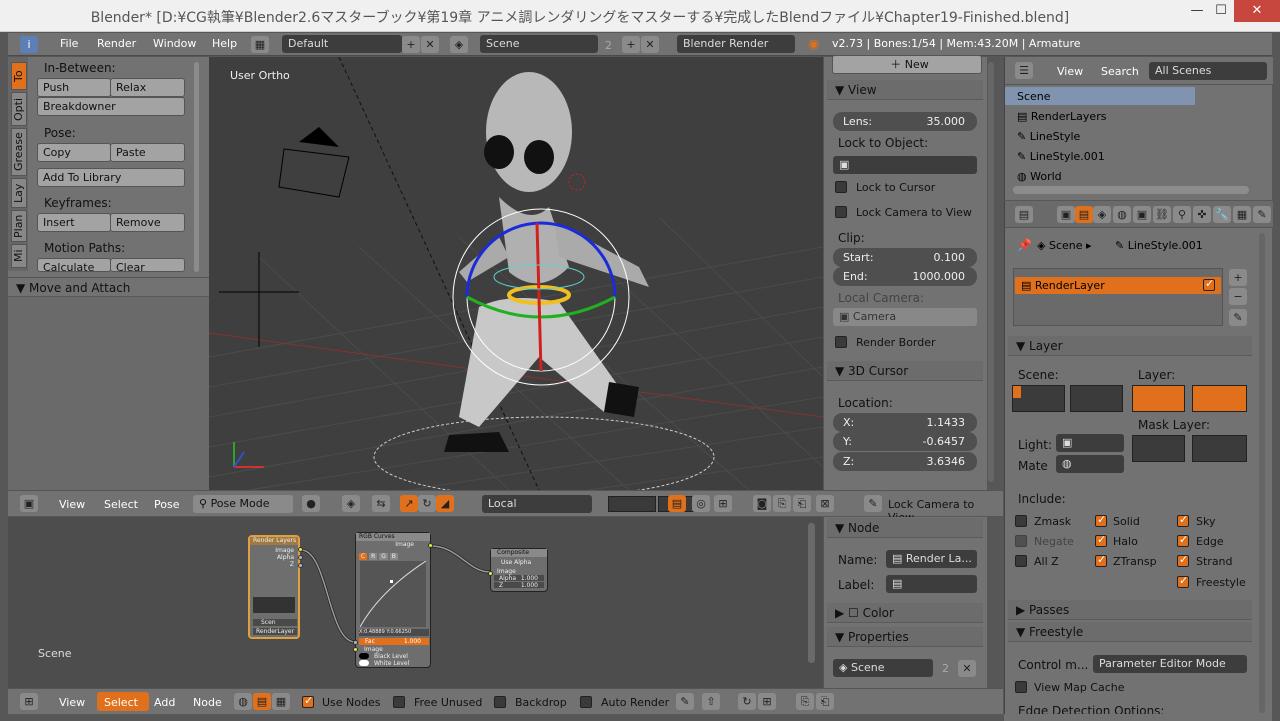  What do you see at coordinates (260, 44) in the screenshot?
I see `layout-icon: ▦` at bounding box center [260, 44].